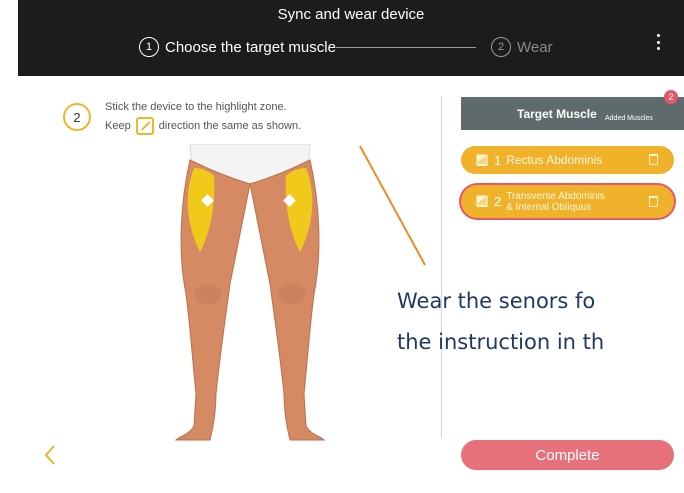 This screenshot has height=493, width=684. I want to click on count-badge: 2, so click(671, 97).